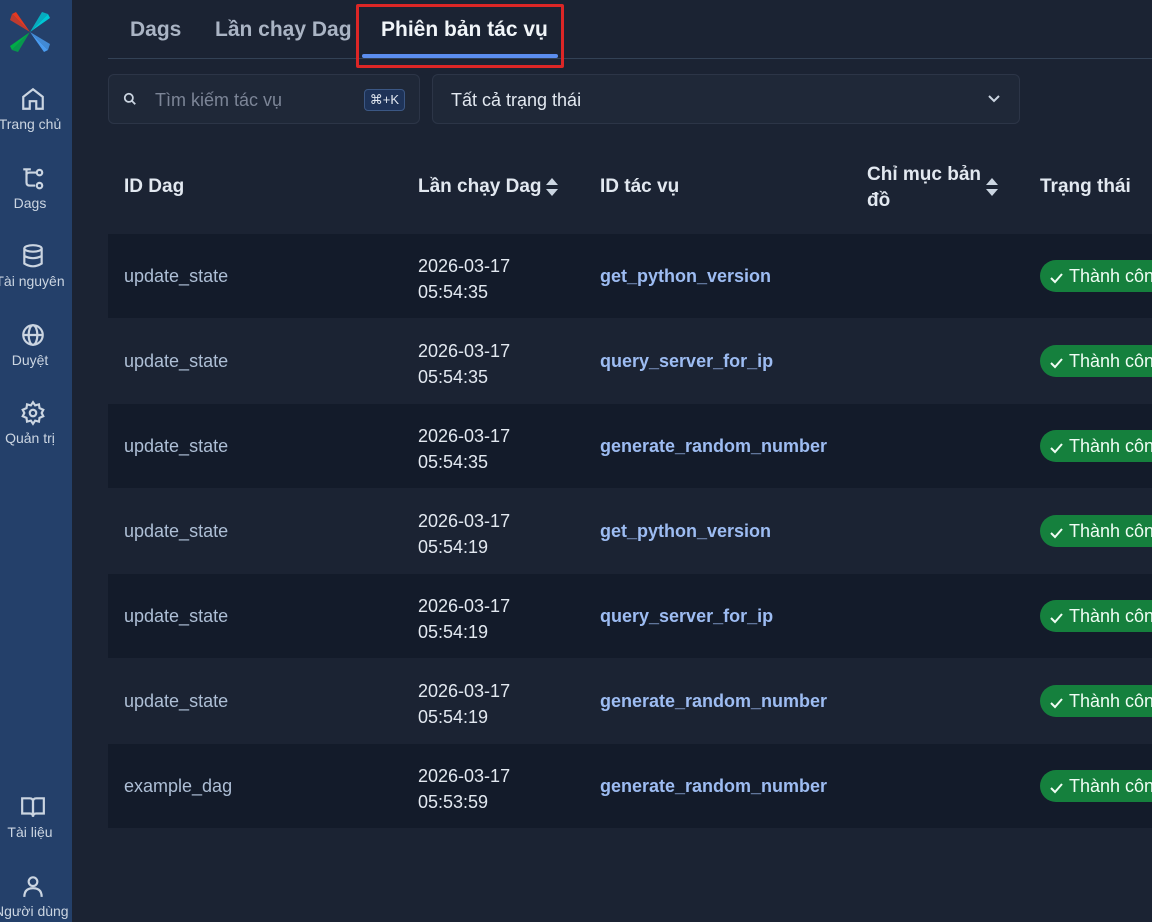 The height and width of the screenshot is (922, 1152). What do you see at coordinates (33, 886) in the screenshot?
I see `user-icon` at bounding box center [33, 886].